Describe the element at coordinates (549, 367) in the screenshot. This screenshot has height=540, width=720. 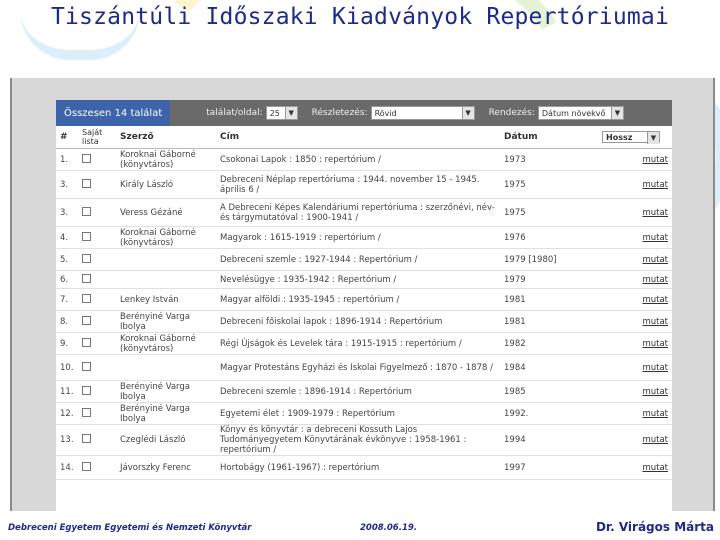
I see `row-date: 1984` at that location.